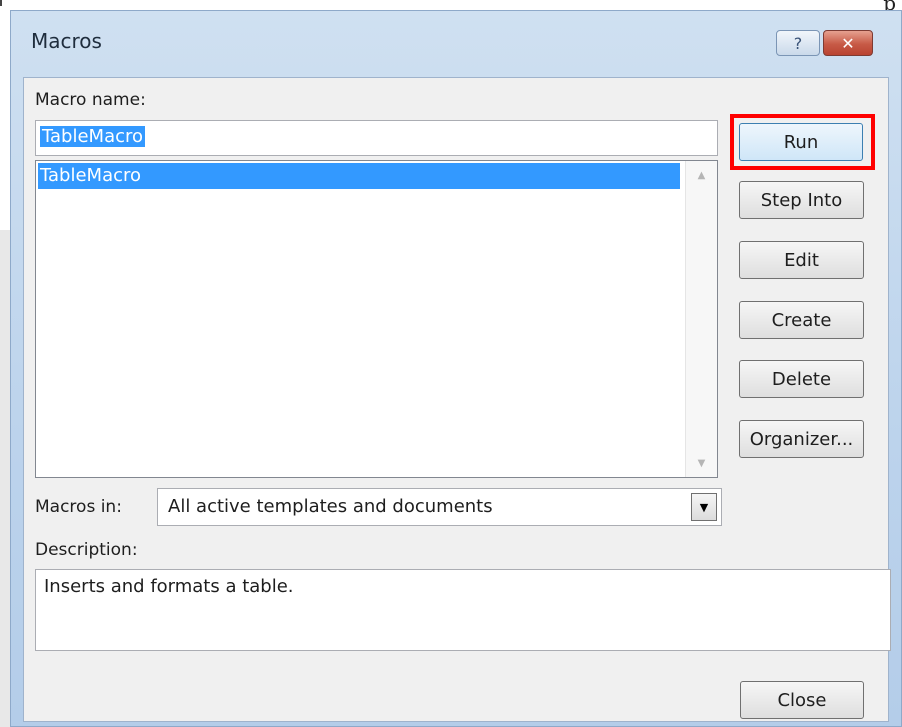  Describe the element at coordinates (463, 610) in the screenshot. I see `description-box: Inserts and formats a table.` at that location.